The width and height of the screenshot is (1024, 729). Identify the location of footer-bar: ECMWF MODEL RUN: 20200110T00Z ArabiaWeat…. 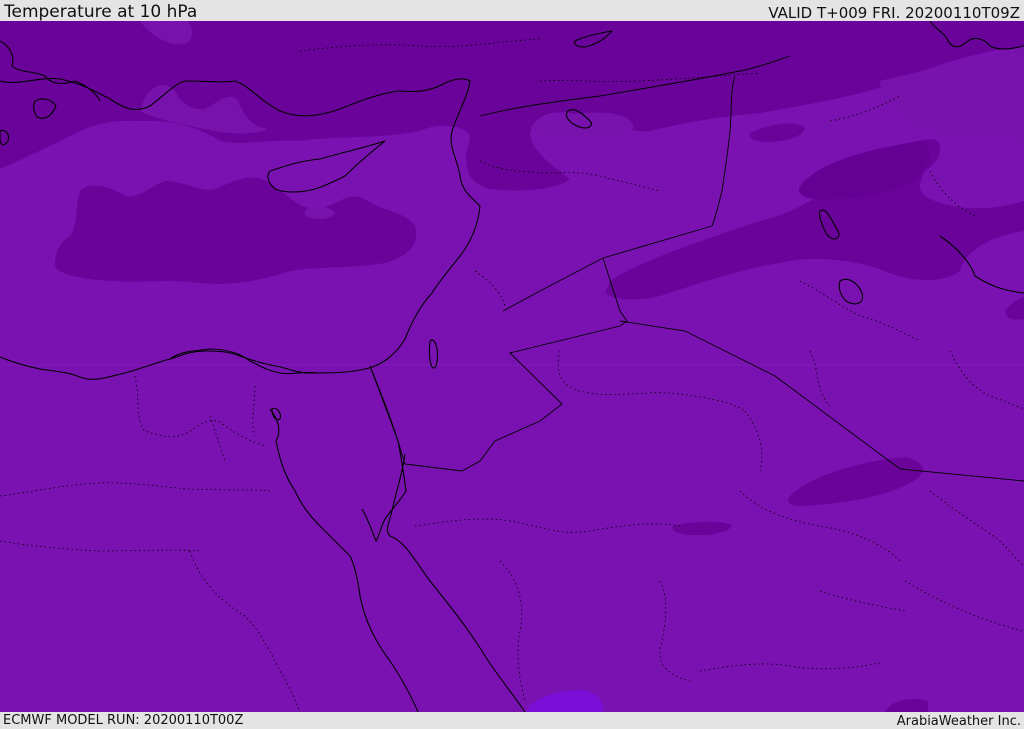
(512, 720).